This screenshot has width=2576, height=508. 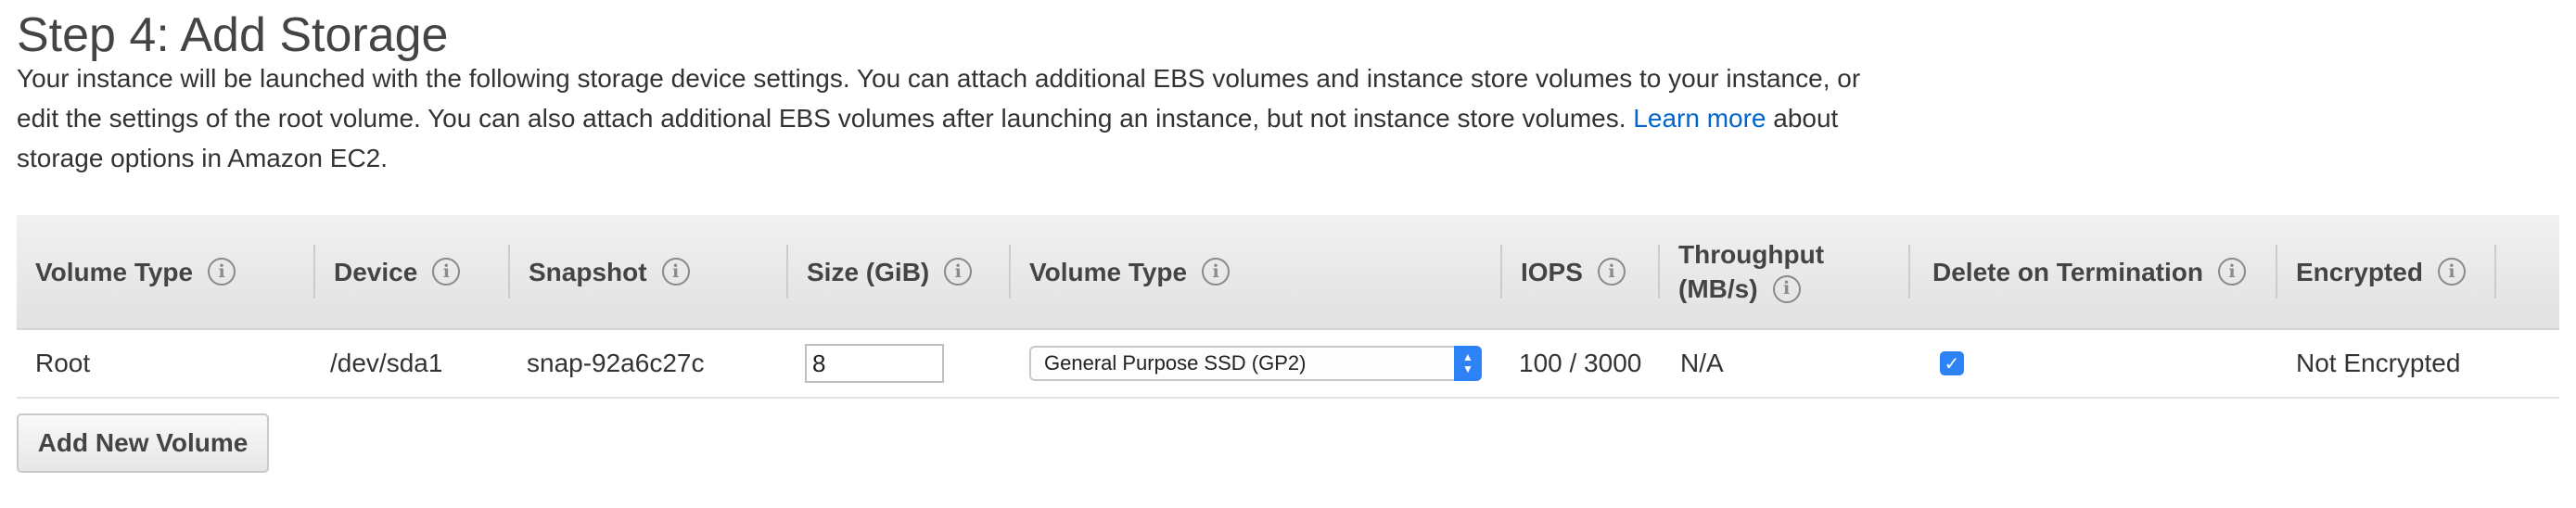 What do you see at coordinates (1580, 363) in the screenshot?
I see `cell-iops: 100 / 3000` at bounding box center [1580, 363].